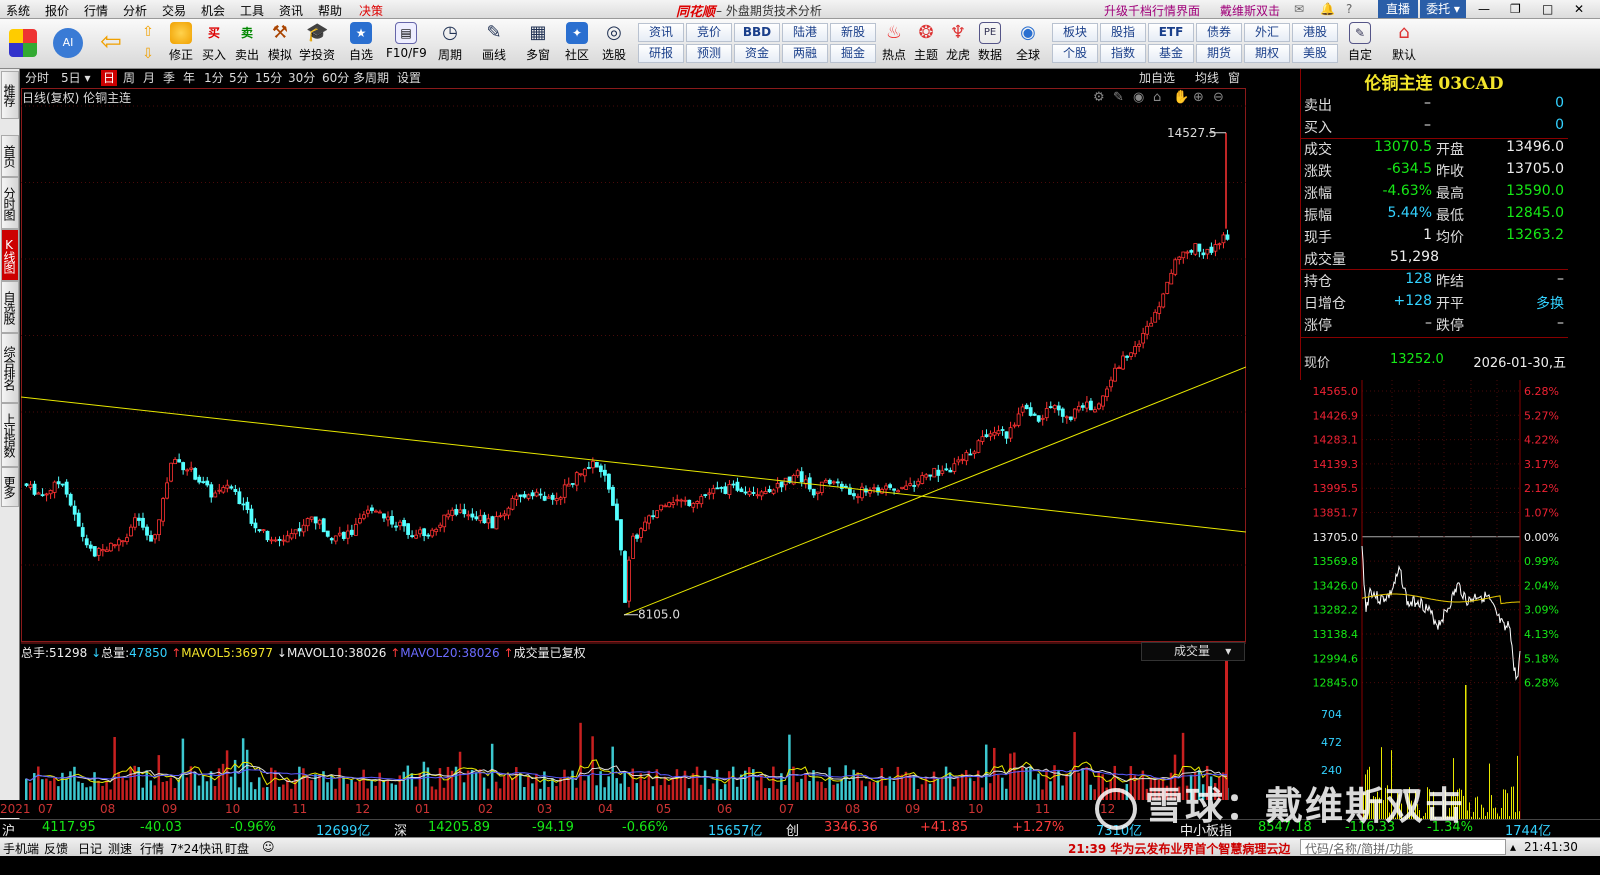 The width and height of the screenshot is (1600, 875). What do you see at coordinates (1315, 53) in the screenshot?
I see `grid-us-stock: 美股` at bounding box center [1315, 53].